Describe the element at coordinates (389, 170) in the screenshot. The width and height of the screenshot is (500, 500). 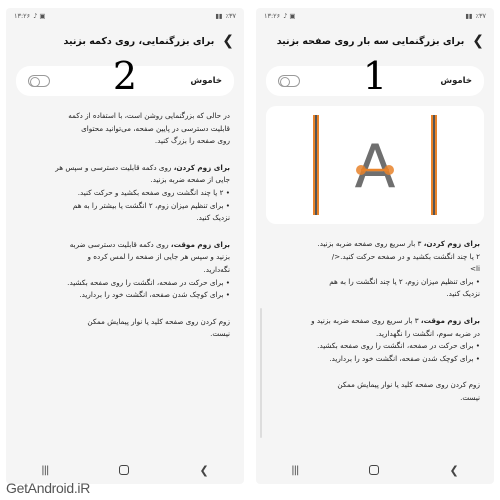
I see `touch-point-right` at that location.